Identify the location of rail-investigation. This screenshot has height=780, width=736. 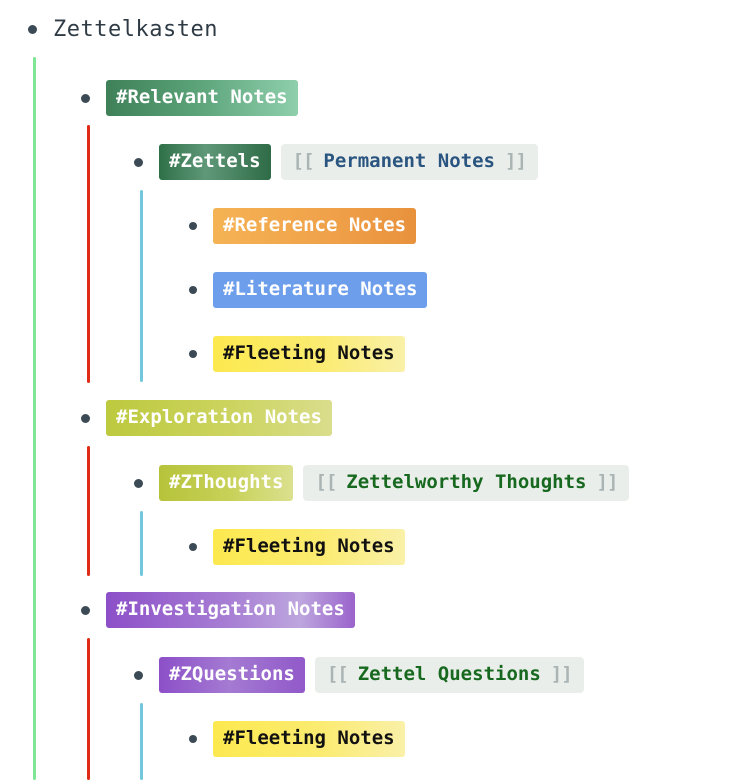
(88, 709).